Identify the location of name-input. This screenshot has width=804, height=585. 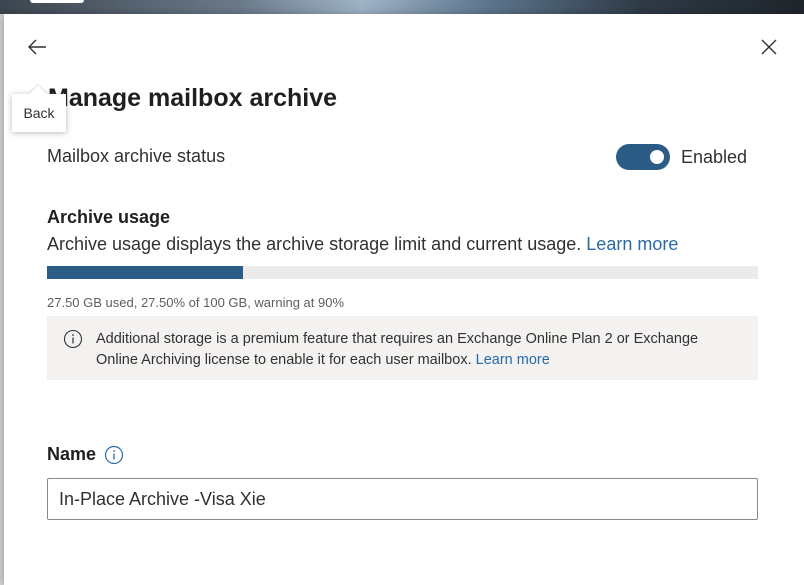
(402, 499).